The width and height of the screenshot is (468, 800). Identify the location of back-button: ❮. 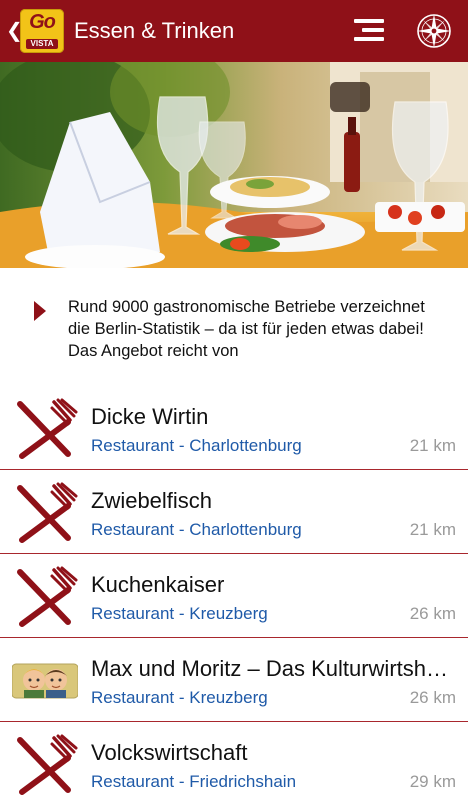
(14, 31).